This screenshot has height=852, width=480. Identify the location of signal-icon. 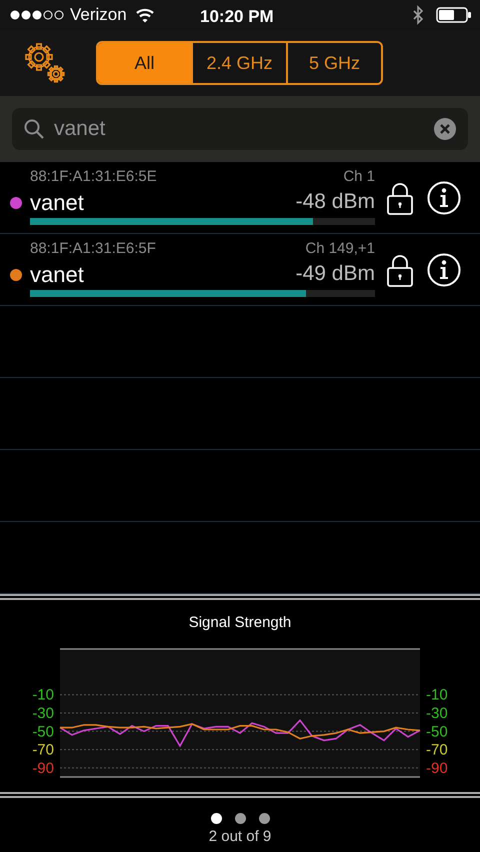
(38, 15).